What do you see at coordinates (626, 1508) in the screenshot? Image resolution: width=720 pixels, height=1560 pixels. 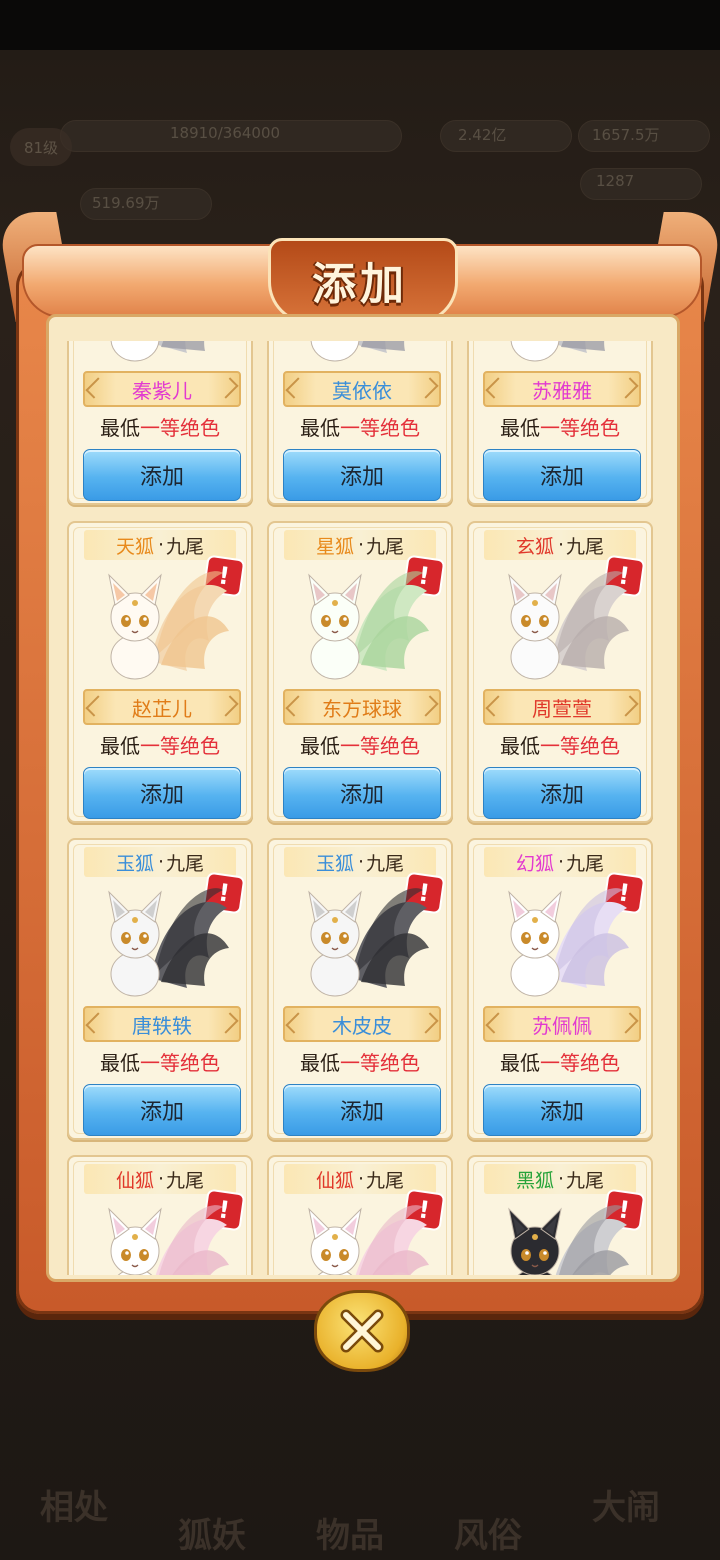 I see `bottom-tab-5: 大闹` at bounding box center [626, 1508].